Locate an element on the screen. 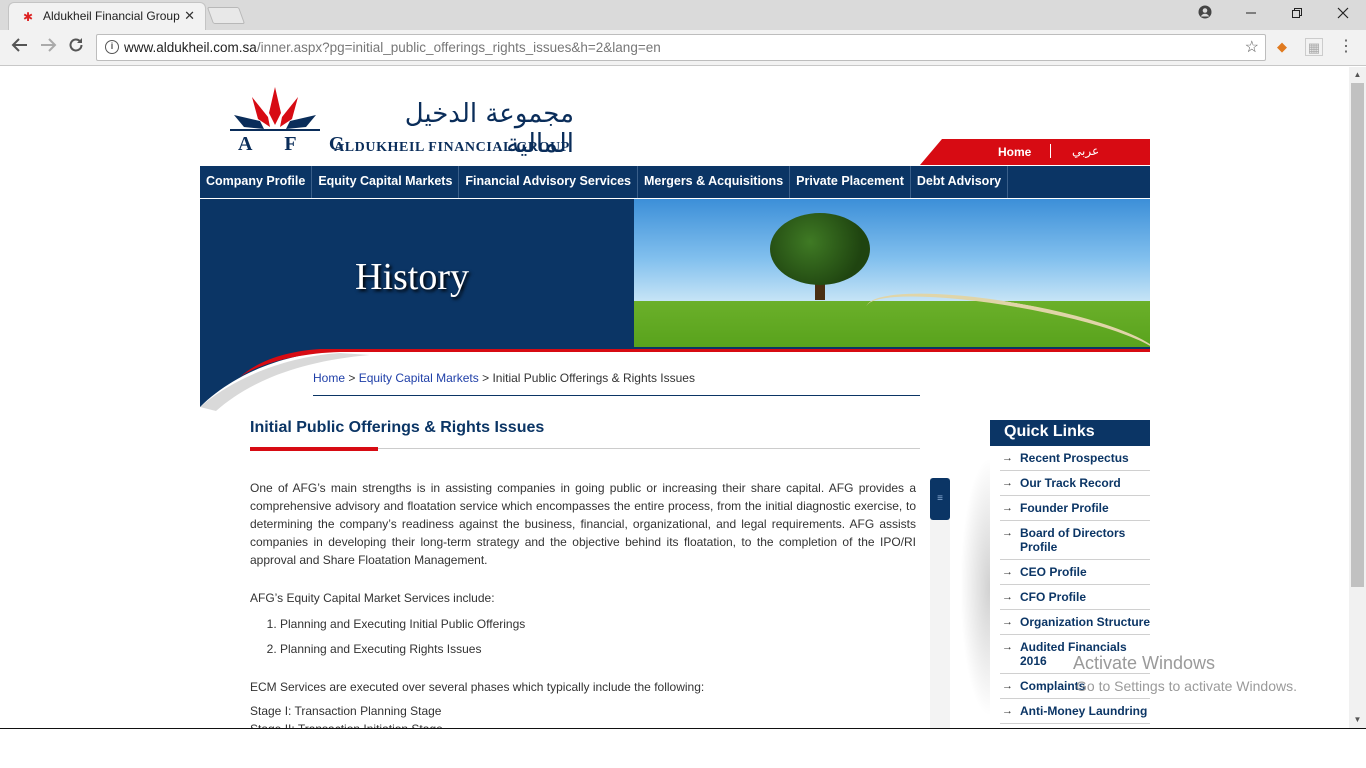  quicklink-ceo-profile: → CEO Profile is located at coordinates (1075, 572).